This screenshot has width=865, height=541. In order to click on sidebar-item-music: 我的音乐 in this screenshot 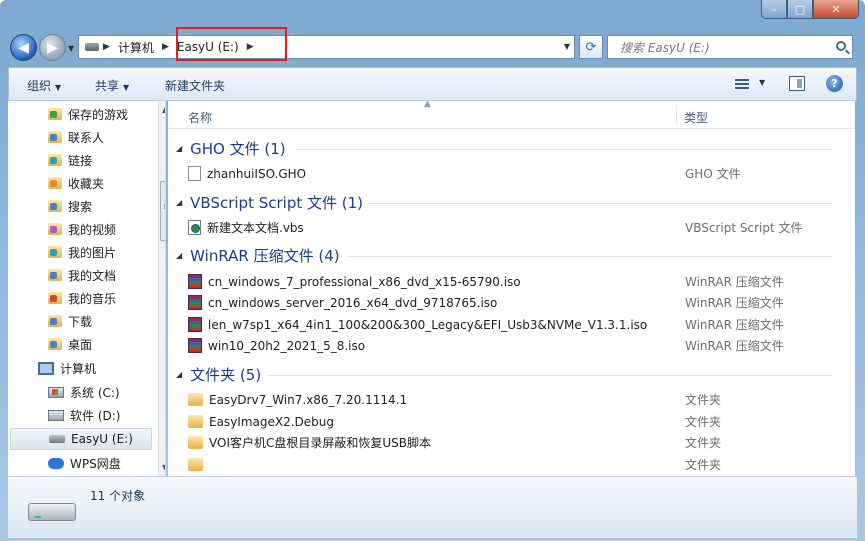, I will do `click(82, 298)`.